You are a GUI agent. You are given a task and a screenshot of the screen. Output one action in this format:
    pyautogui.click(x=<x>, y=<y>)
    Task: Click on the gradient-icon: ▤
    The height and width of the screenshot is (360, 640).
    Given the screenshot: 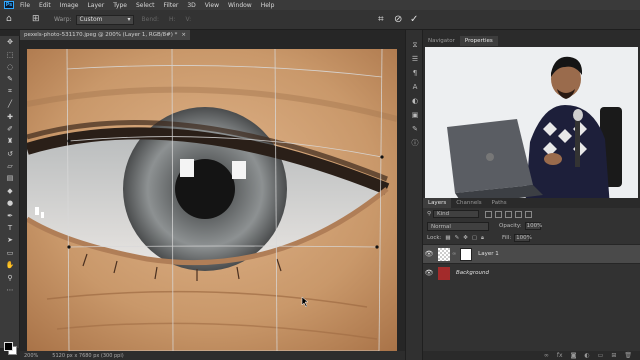 What is the action you would take?
    pyautogui.click(x=10, y=178)
    